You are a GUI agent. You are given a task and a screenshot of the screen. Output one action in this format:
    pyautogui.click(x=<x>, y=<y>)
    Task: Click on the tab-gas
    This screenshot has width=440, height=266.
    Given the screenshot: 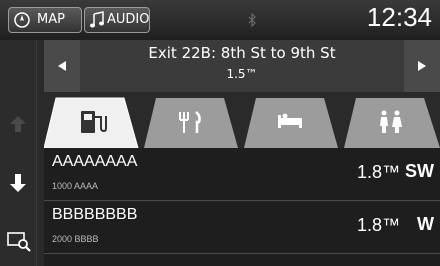 What is the action you would take?
    pyautogui.click(x=94, y=122)
    